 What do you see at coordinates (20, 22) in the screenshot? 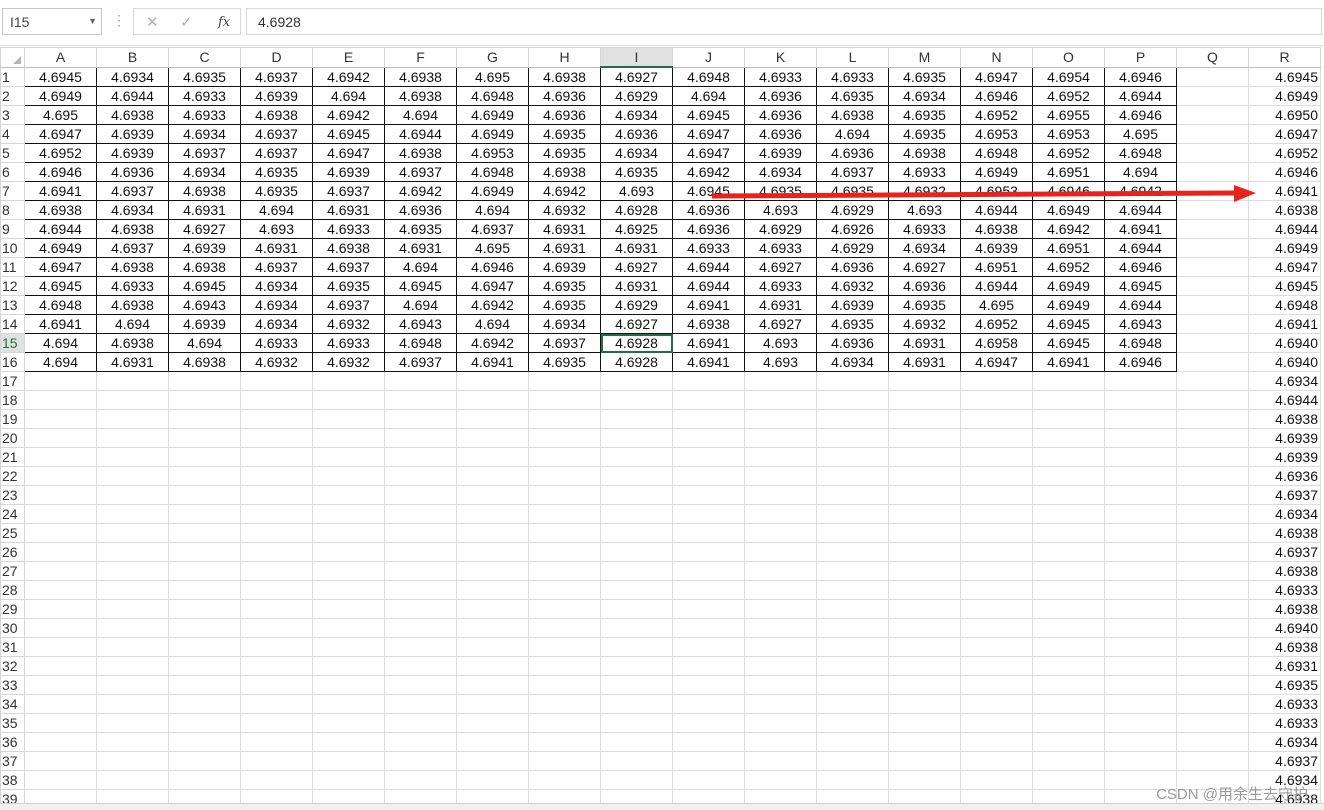
I see `name-box-value: I15` at bounding box center [20, 22].